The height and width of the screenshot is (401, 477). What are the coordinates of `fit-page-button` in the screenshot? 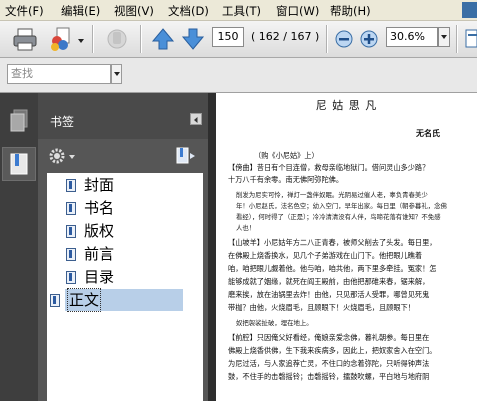 It's located at (470, 39).